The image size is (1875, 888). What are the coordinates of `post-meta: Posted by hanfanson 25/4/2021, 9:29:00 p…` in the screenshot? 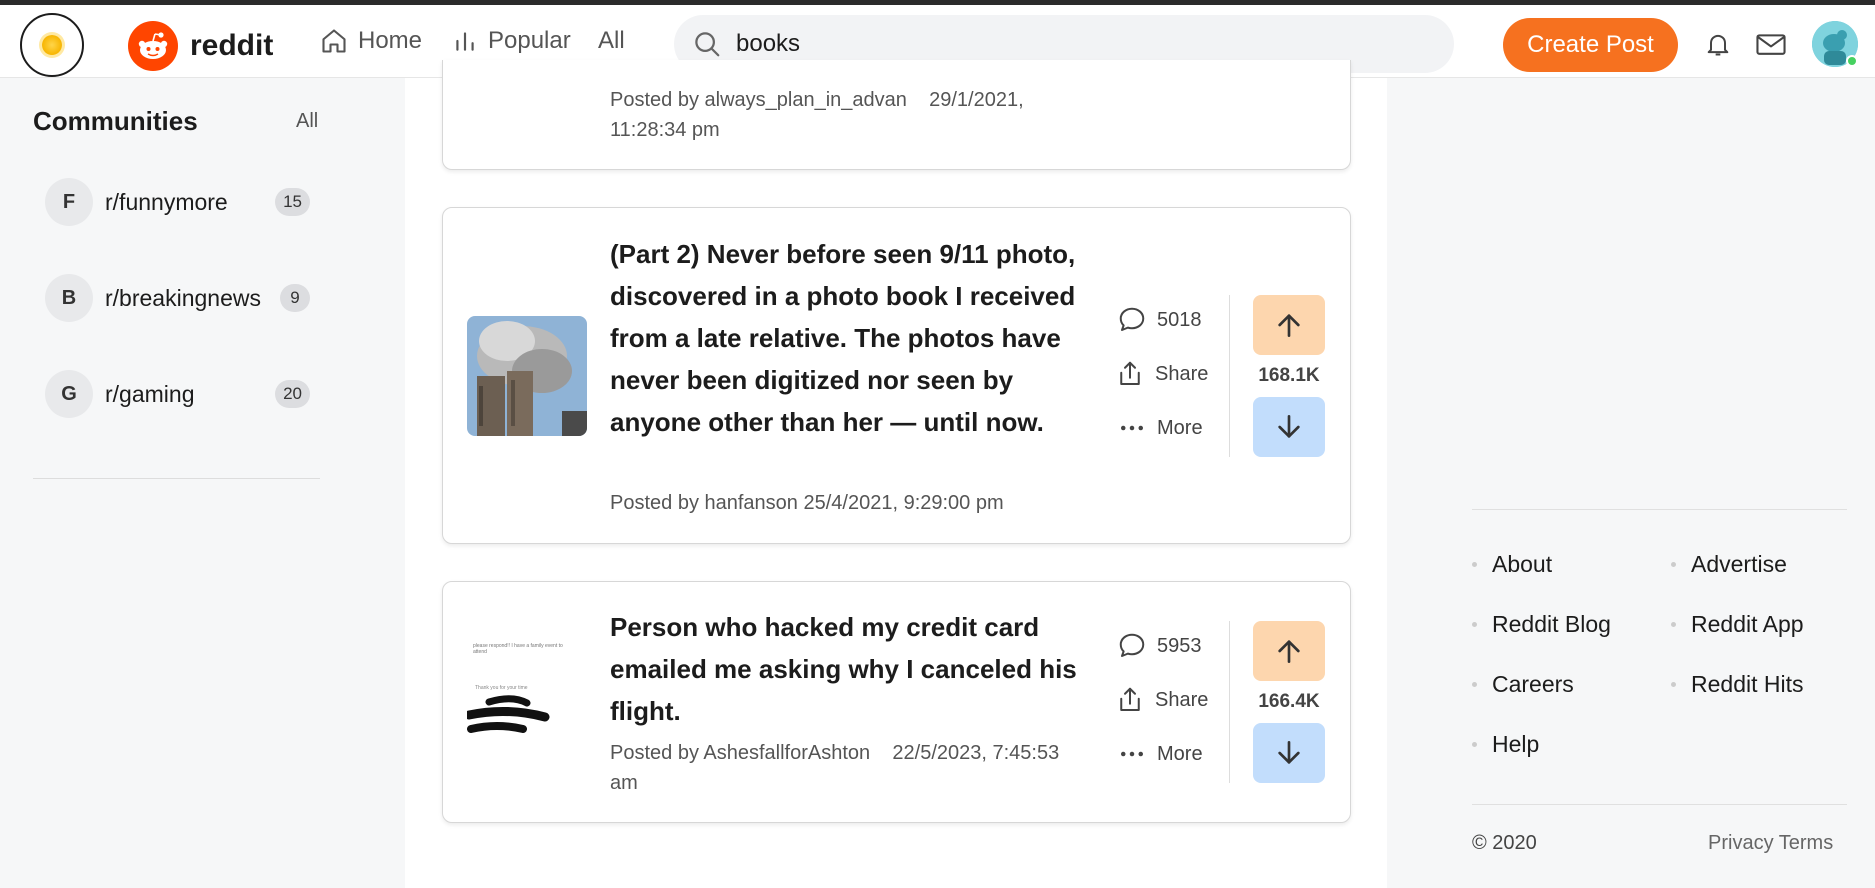 It's located at (807, 503).